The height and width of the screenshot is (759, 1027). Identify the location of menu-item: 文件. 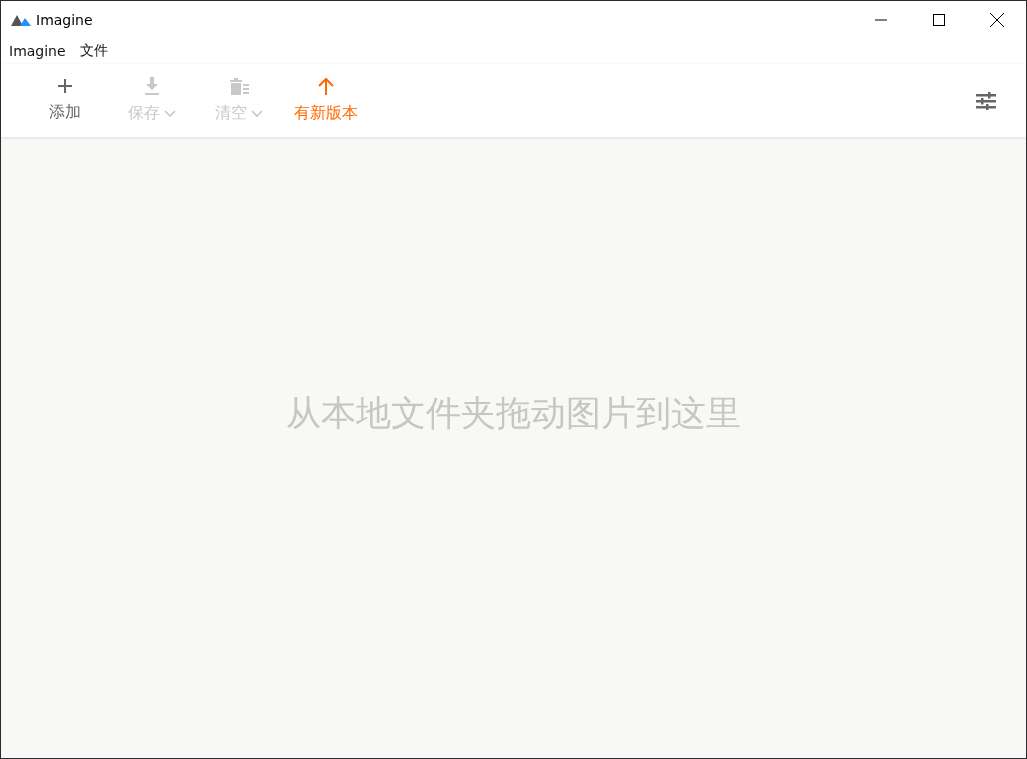
(93, 51).